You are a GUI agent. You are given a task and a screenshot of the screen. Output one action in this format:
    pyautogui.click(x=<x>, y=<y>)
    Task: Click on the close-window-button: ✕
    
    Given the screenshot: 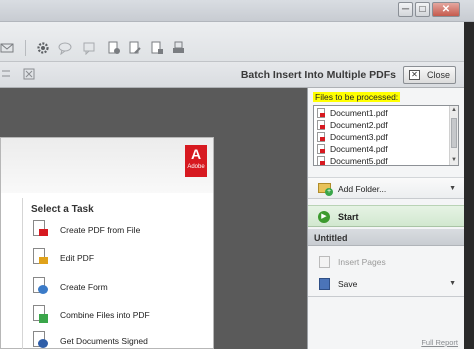 What is the action you would take?
    pyautogui.click(x=446, y=9)
    